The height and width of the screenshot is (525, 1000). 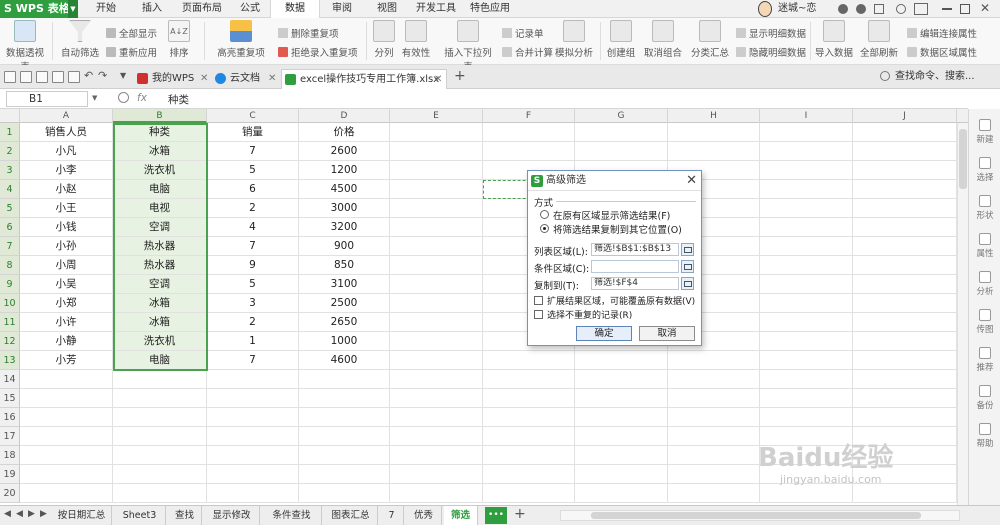 I want to click on horizontal-scrollbar, so click(x=760, y=515).